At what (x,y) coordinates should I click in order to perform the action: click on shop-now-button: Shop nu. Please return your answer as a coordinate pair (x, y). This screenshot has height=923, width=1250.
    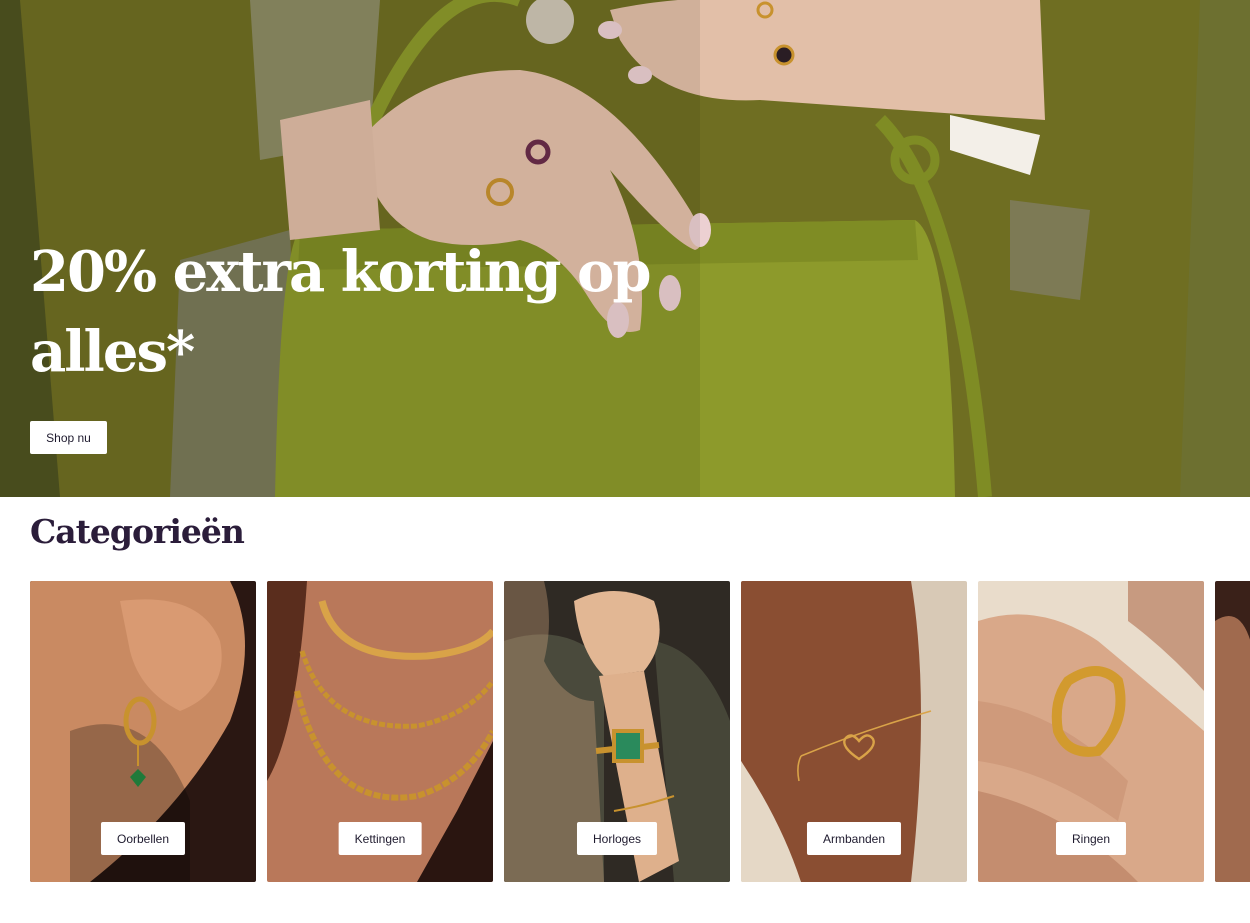
    Looking at the image, I should click on (68, 437).